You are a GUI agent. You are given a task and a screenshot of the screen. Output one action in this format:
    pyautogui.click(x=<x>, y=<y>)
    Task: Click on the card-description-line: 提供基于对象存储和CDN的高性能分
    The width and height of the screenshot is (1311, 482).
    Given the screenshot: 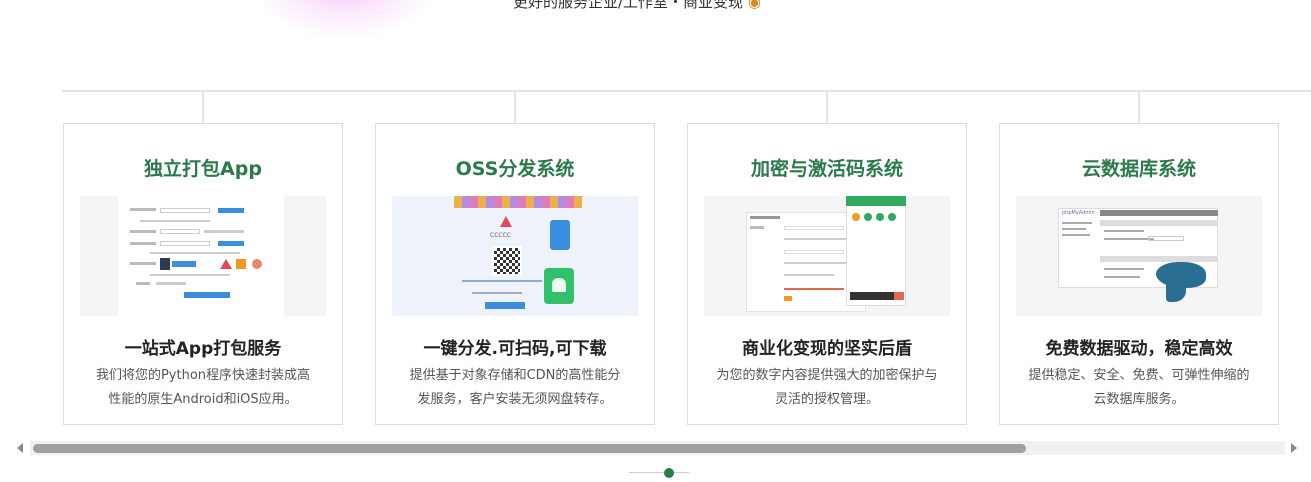 What is the action you would take?
    pyautogui.click(x=515, y=375)
    